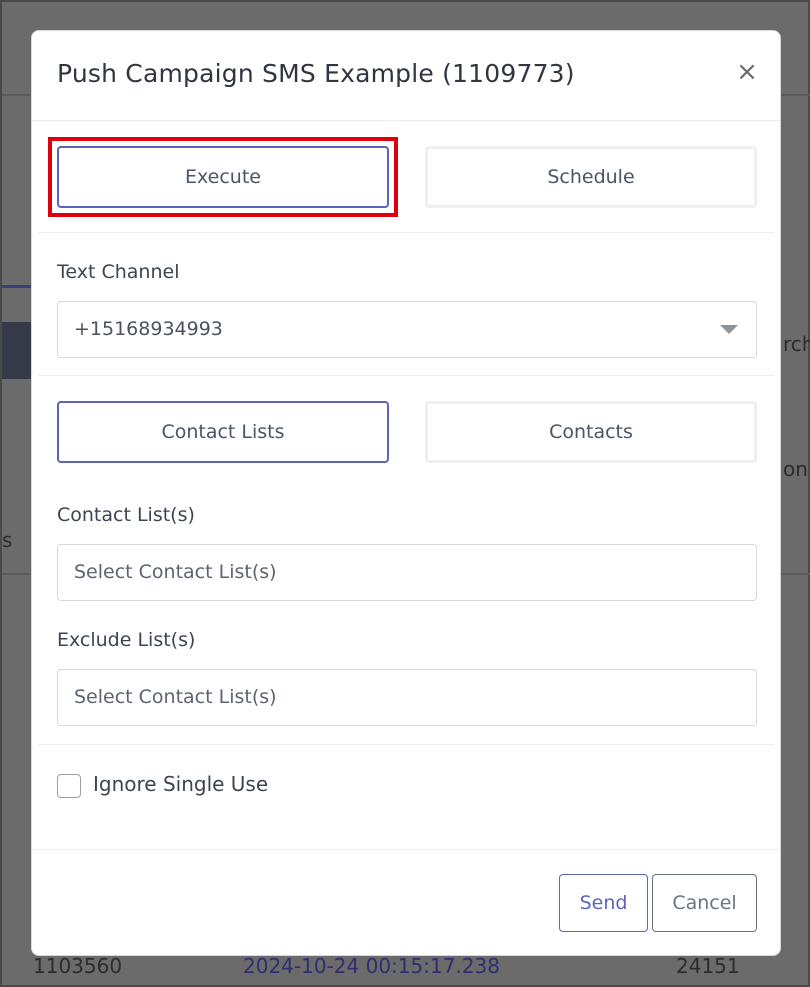 Image resolution: width=810 pixels, height=987 pixels. I want to click on modal-title: Push Campaign SMS Example (1109773), so click(316, 73).